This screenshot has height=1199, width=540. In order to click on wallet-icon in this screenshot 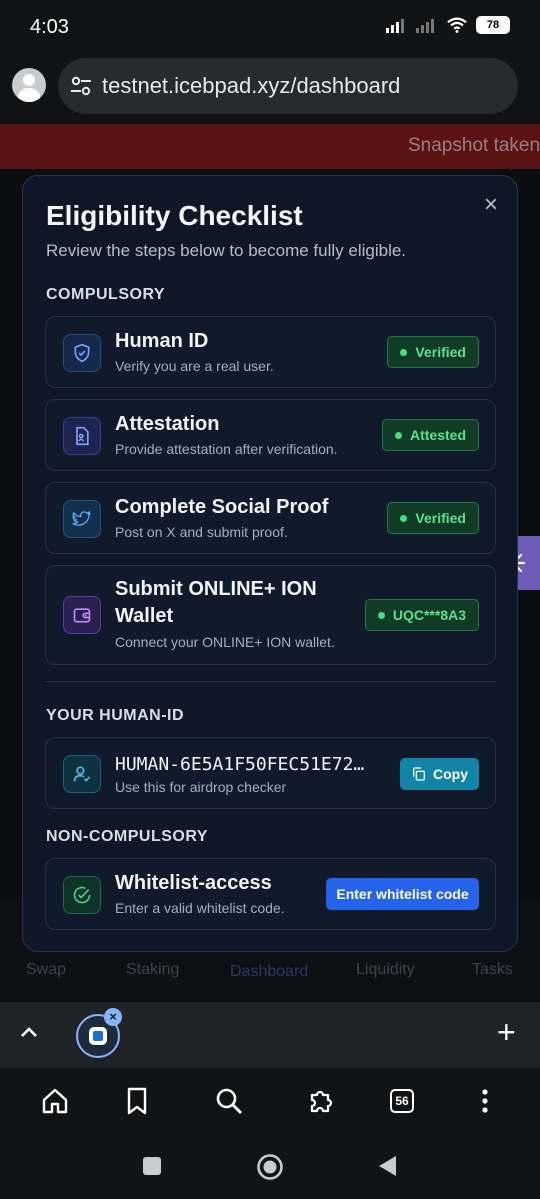, I will do `click(82, 615)`.